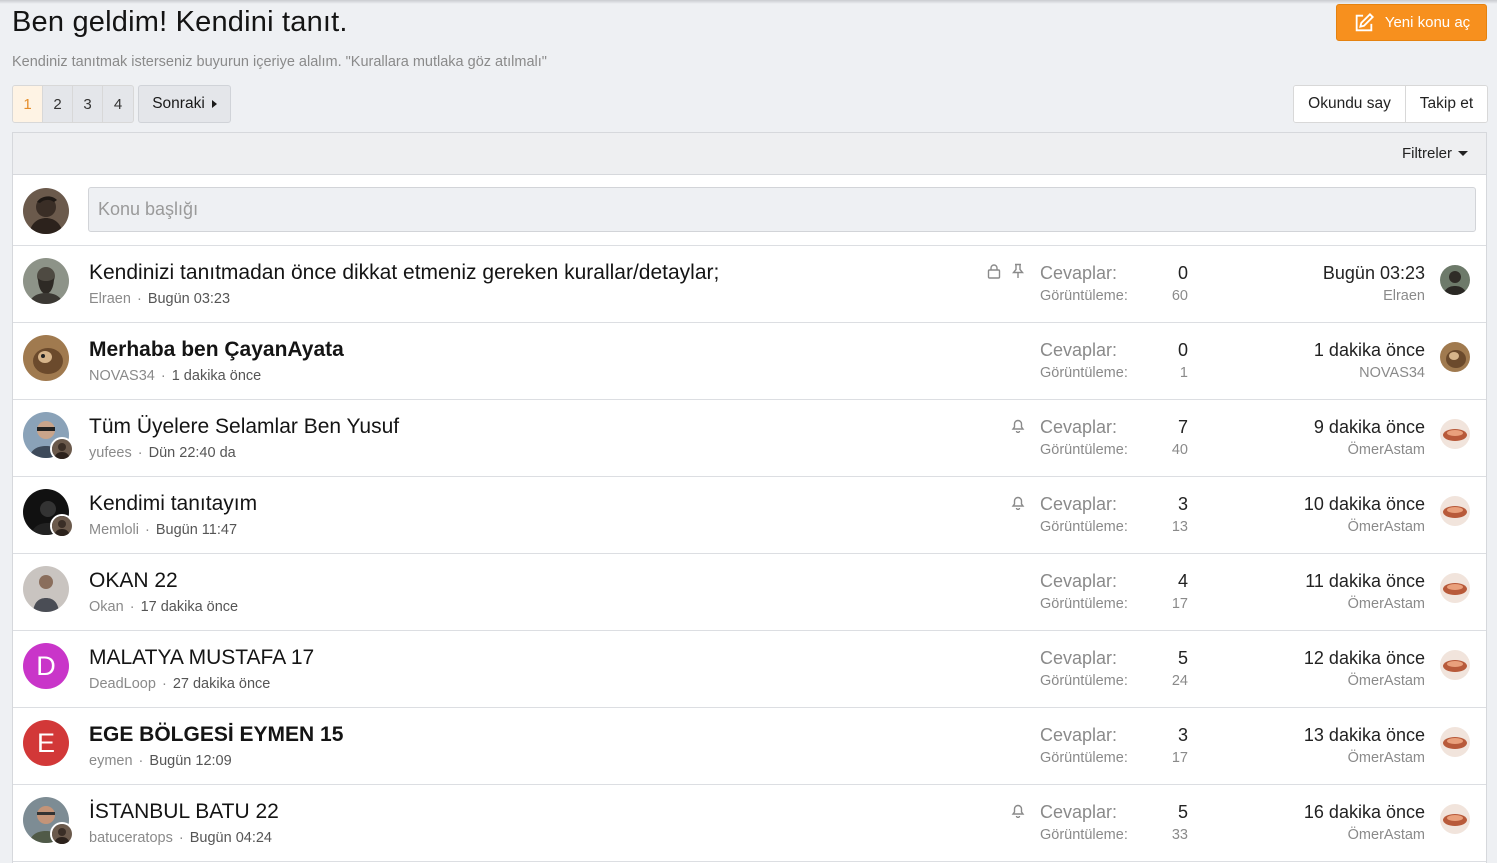 The height and width of the screenshot is (863, 1497). I want to click on thread-date: Dün 22:40 da, so click(192, 453).